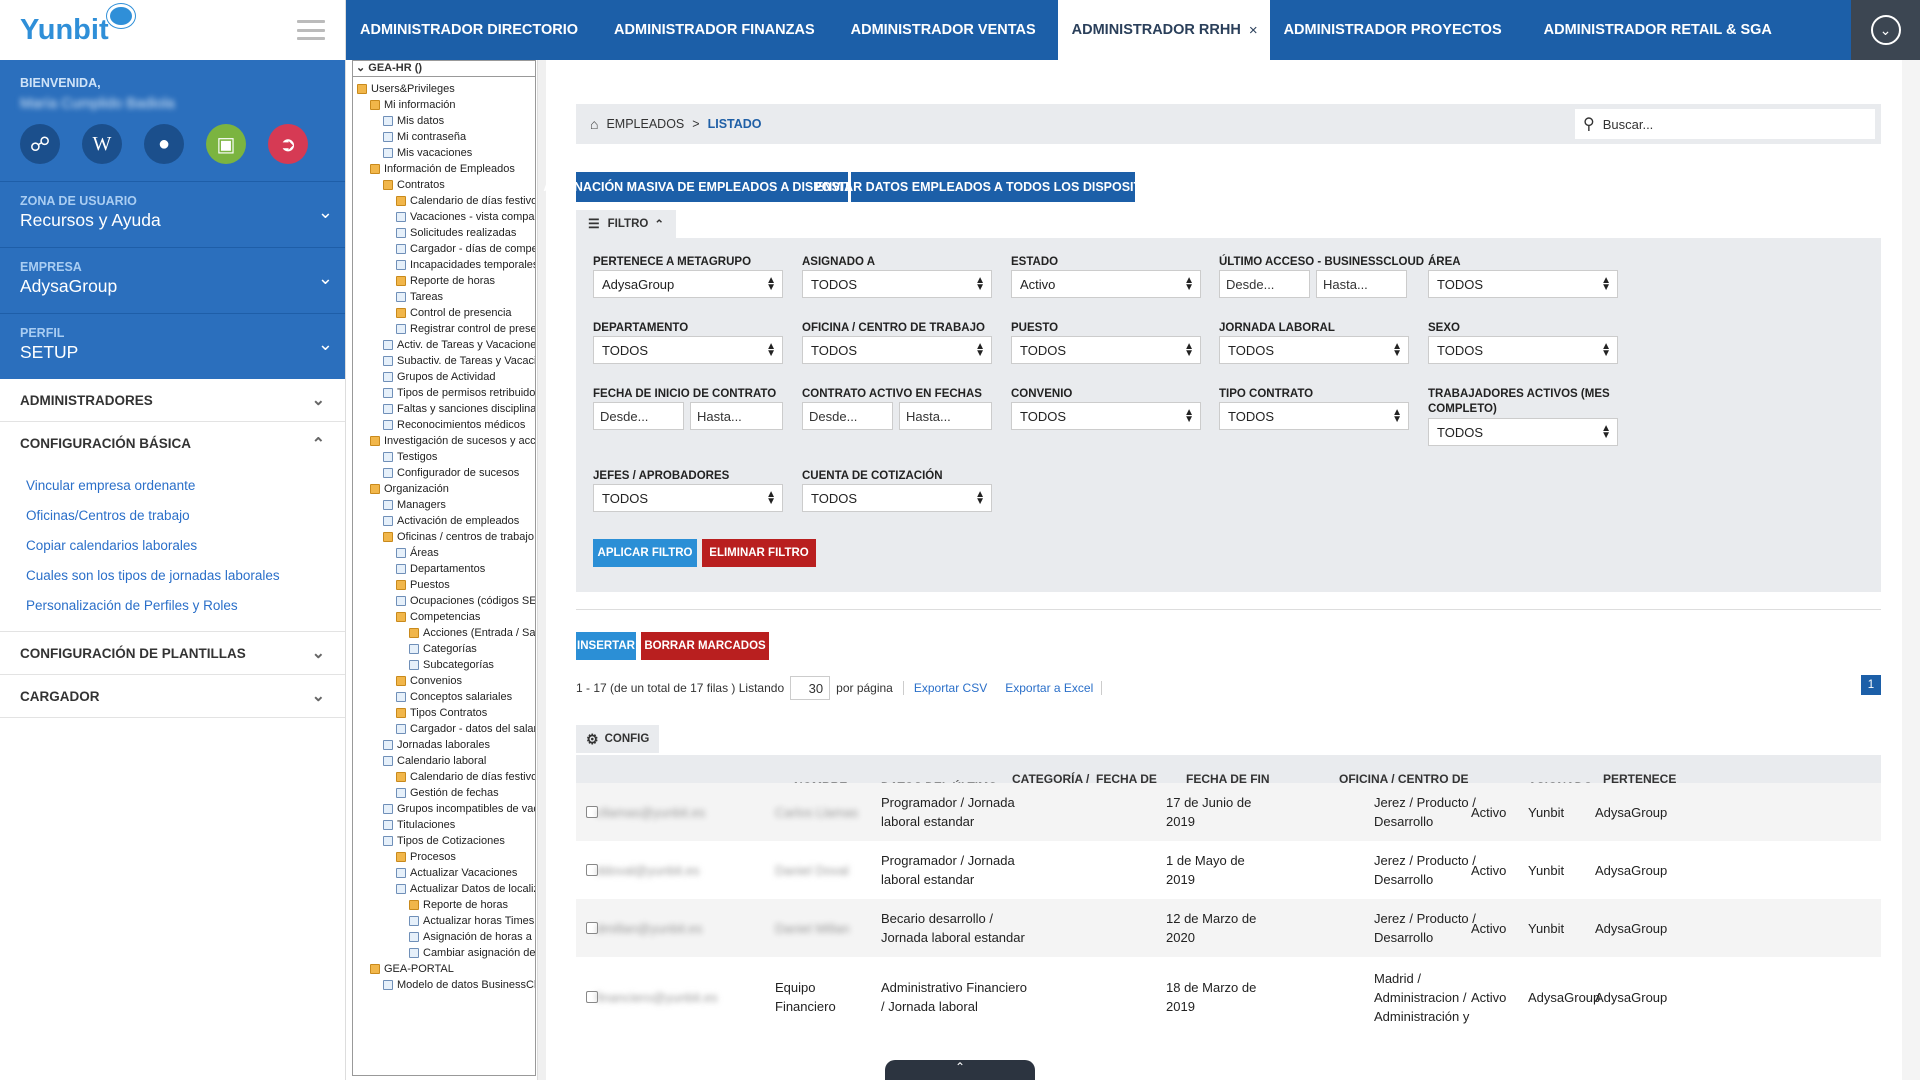  I want to click on select-tipo-contrato: TODOS ▲ ▼, so click(1314, 416).